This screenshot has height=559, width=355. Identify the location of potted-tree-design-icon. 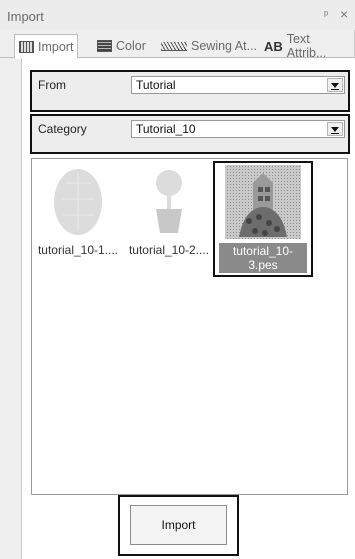
(169, 201).